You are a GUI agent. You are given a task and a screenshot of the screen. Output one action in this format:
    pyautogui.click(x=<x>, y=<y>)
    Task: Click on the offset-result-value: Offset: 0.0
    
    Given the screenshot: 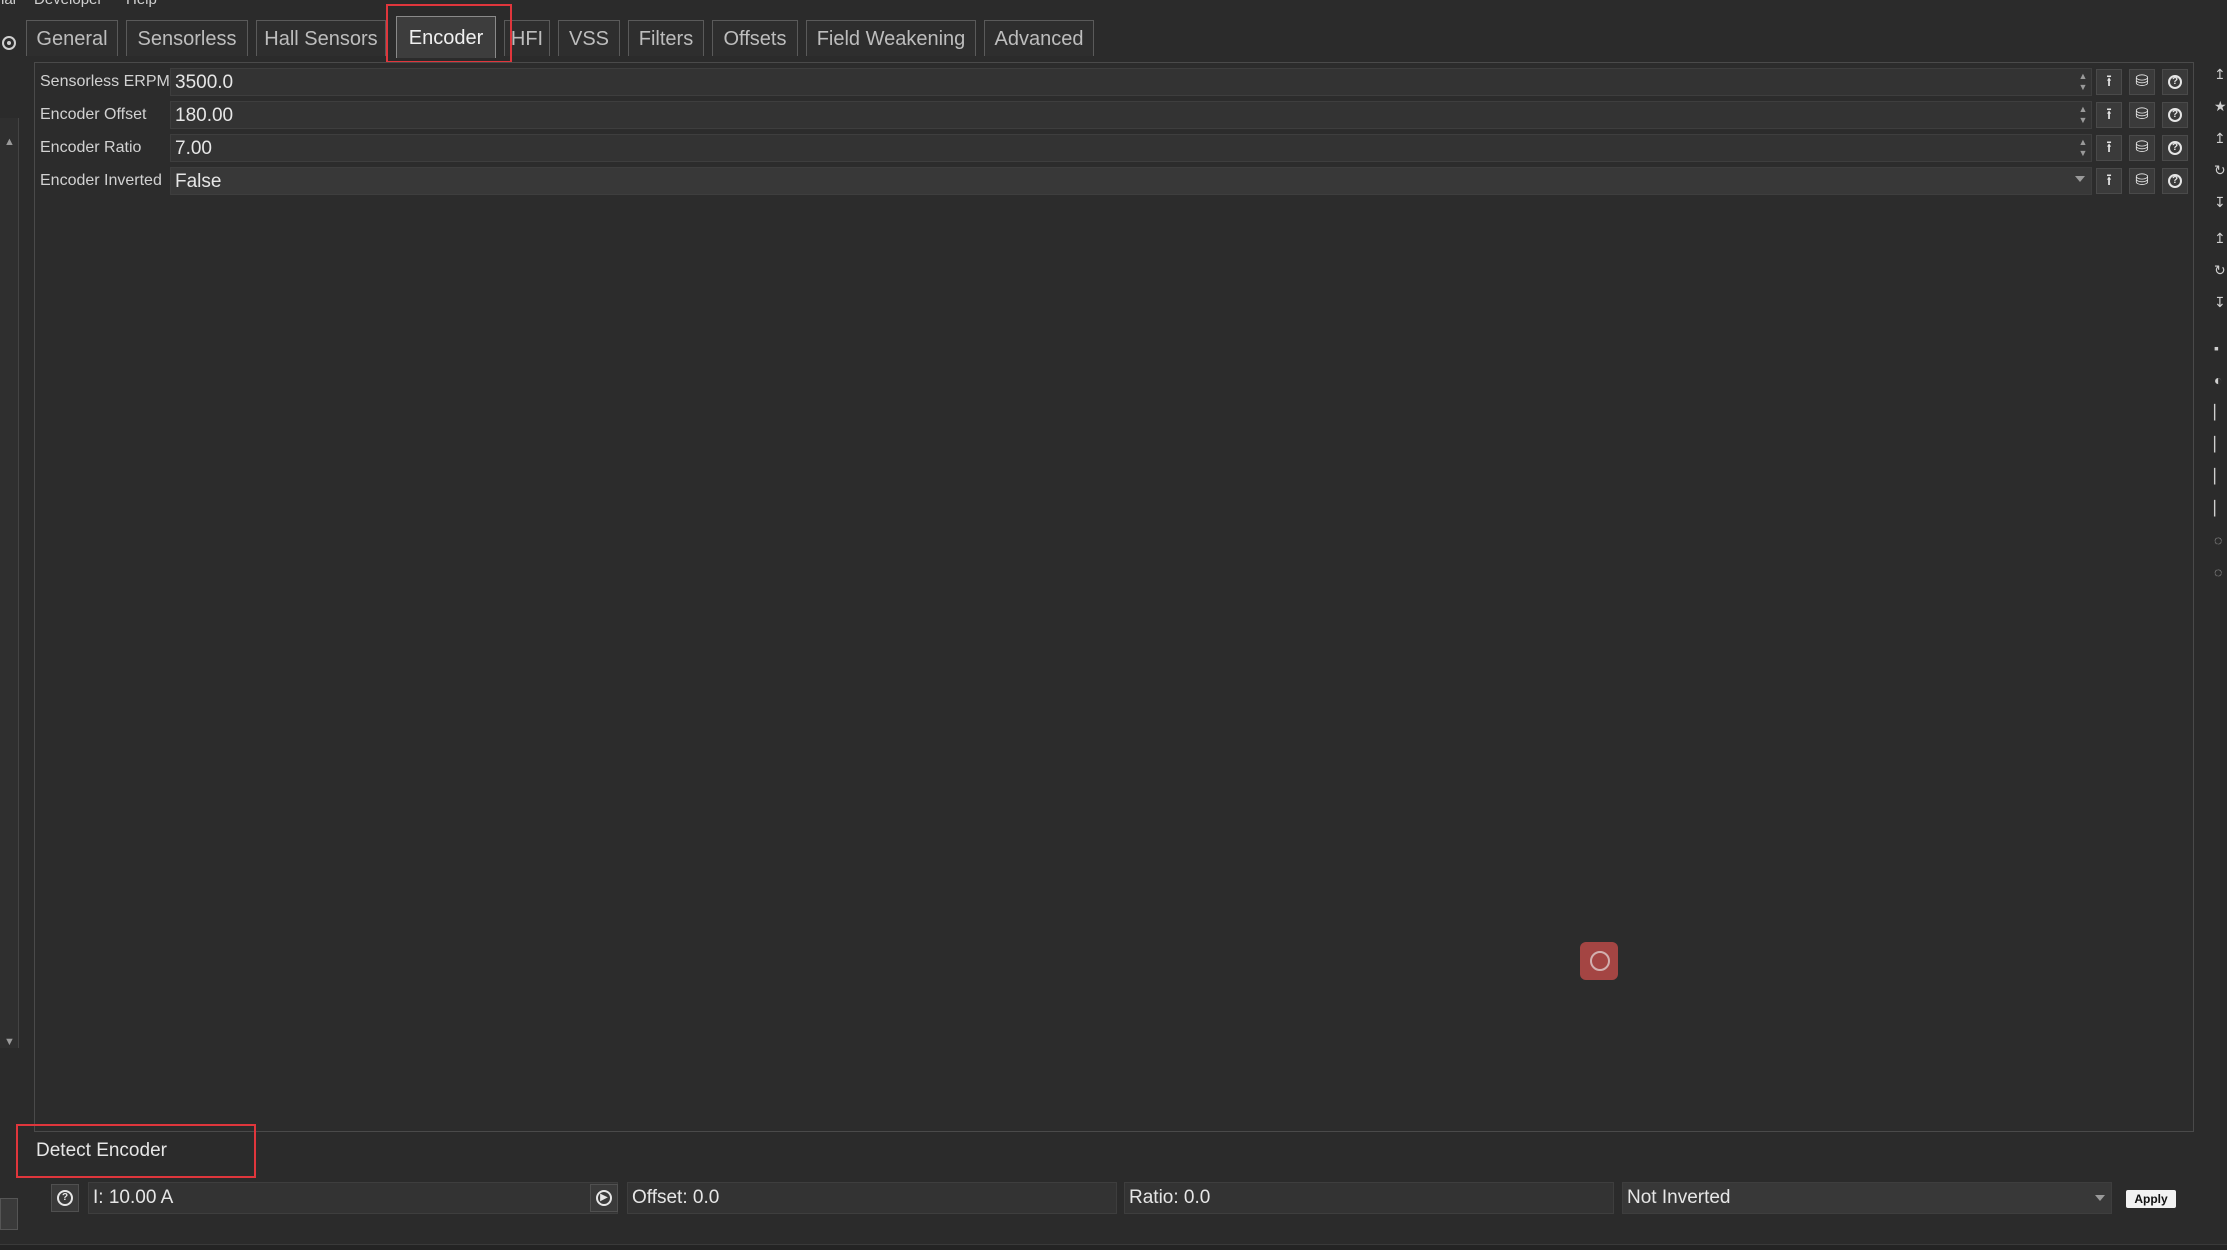 What is the action you would take?
    pyautogui.click(x=676, y=1197)
    